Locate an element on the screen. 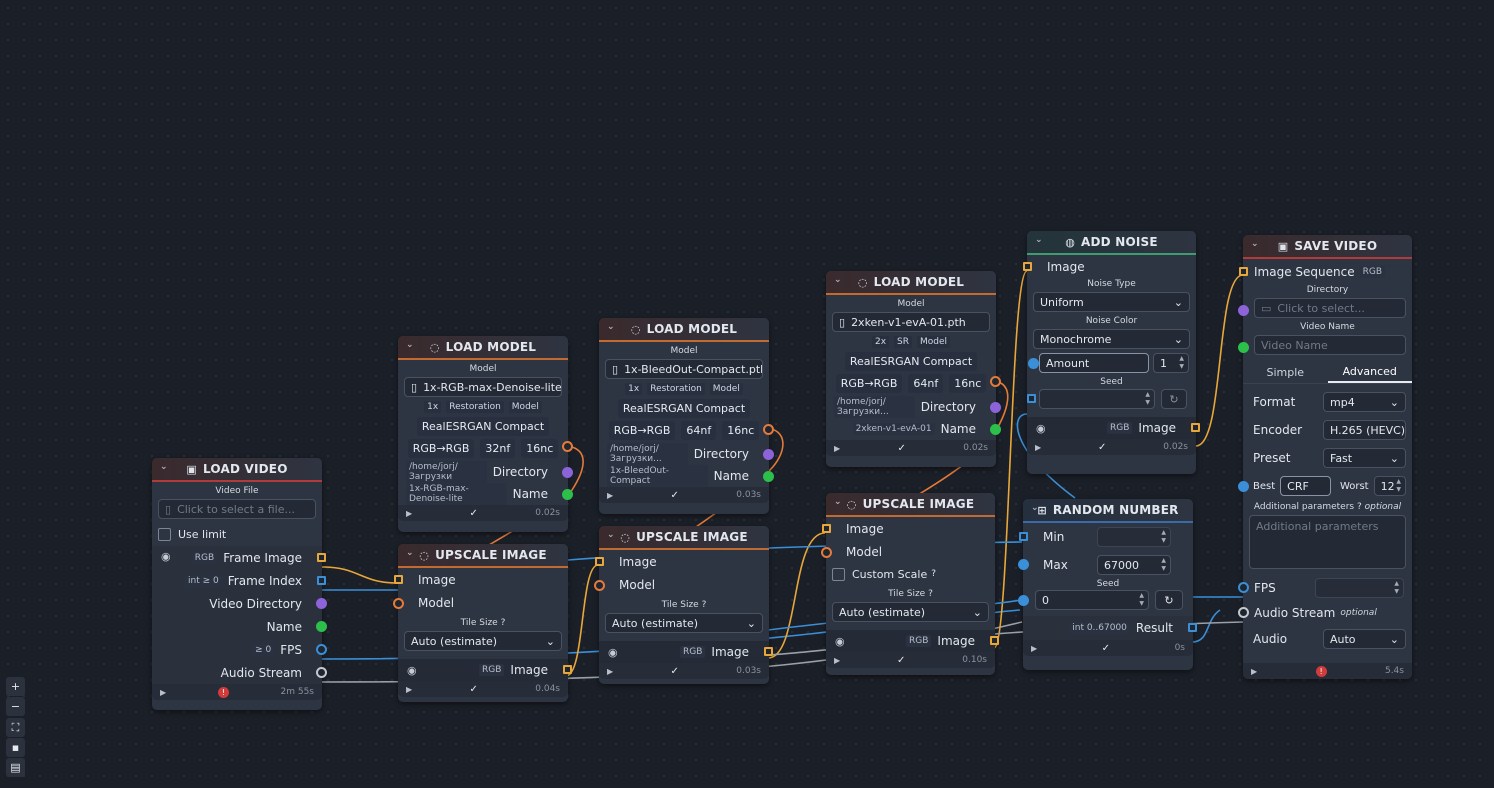 The height and width of the screenshot is (788, 1494). additional-params-input: Additional parameters is located at coordinates (1327, 542).